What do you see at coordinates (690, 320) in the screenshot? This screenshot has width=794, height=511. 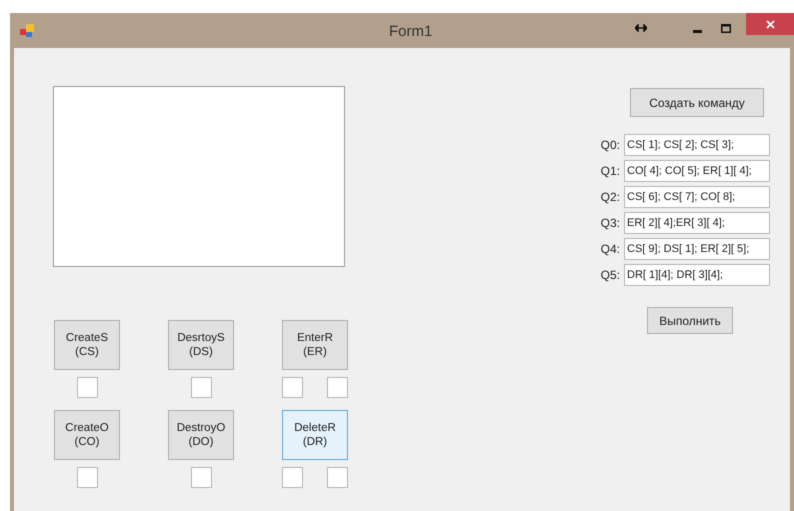 I see `run-button: Выполнить` at bounding box center [690, 320].